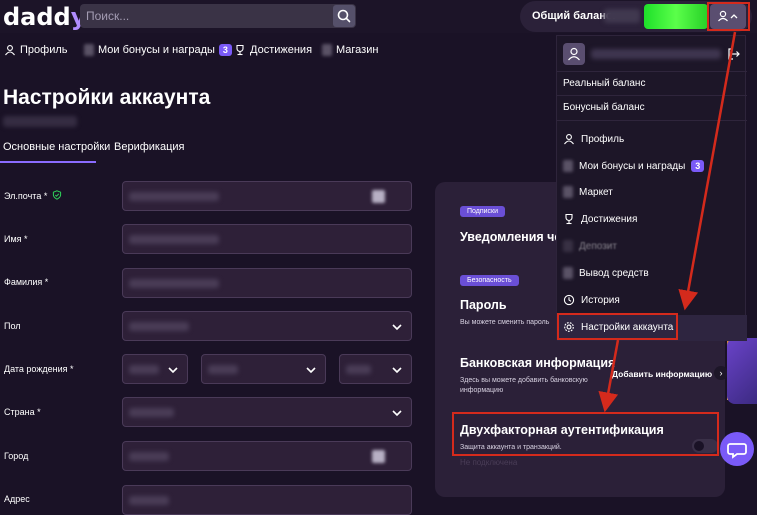 The height and width of the screenshot is (515, 757). I want to click on page-title: Настройки аккаунта, so click(107, 97).